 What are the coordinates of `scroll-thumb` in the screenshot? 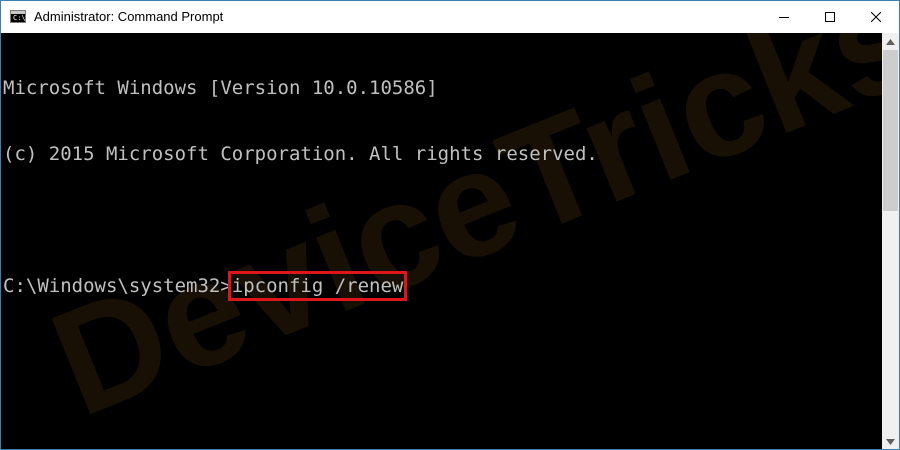 It's located at (890, 130).